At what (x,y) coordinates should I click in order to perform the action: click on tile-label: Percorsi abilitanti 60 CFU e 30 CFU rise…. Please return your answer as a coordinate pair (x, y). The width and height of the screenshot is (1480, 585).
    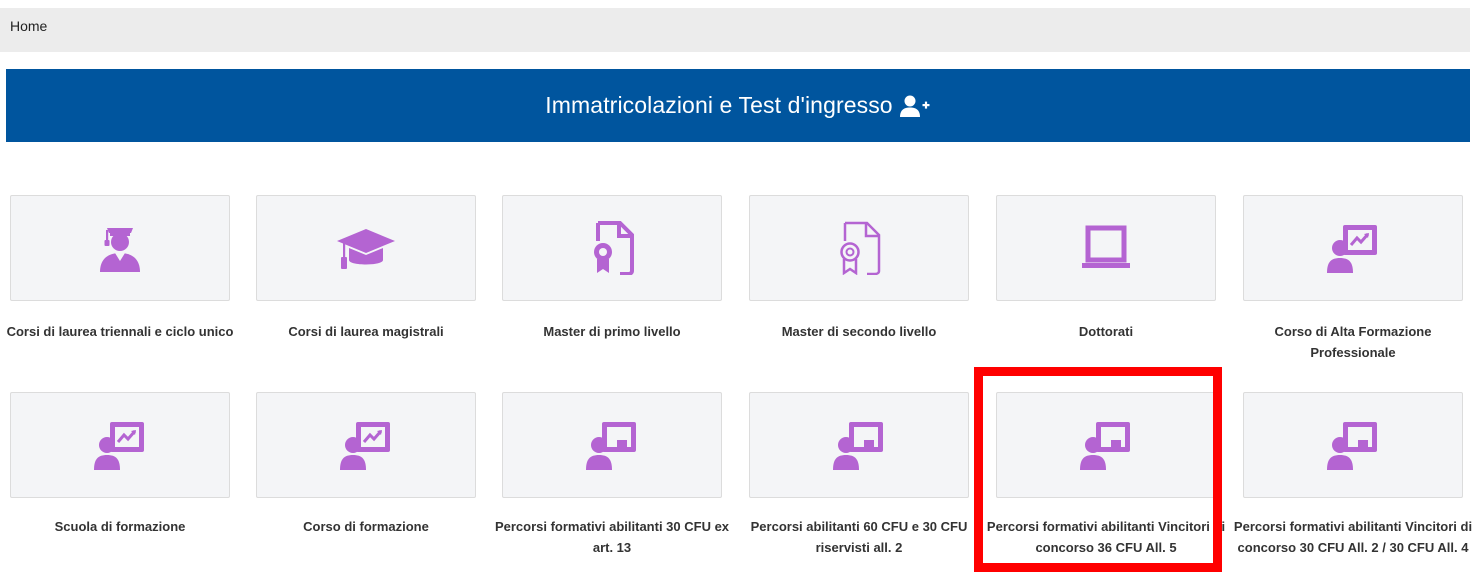
    Looking at the image, I should click on (859, 537).